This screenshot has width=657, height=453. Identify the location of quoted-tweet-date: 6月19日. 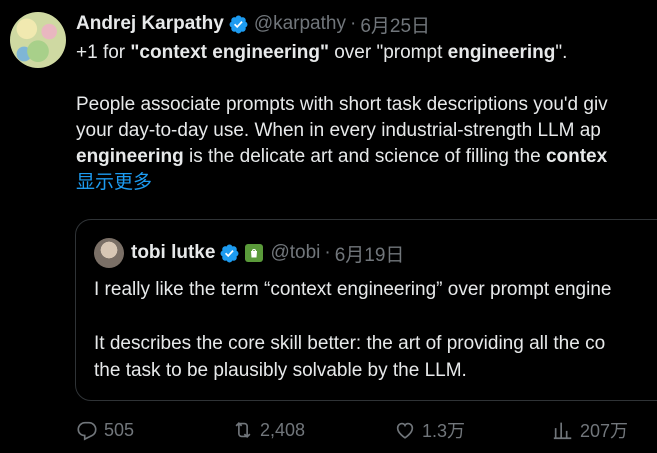
(370, 253).